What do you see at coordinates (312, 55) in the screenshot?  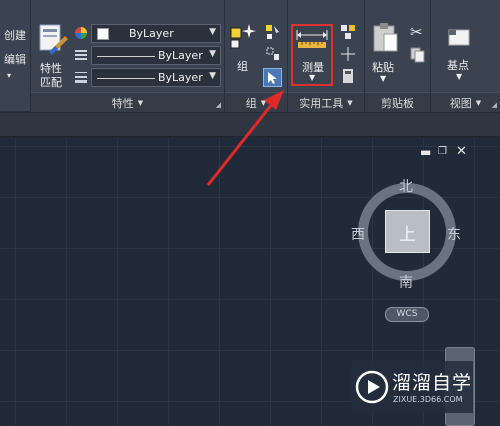 I see `measure-button: 测量 ▼` at bounding box center [312, 55].